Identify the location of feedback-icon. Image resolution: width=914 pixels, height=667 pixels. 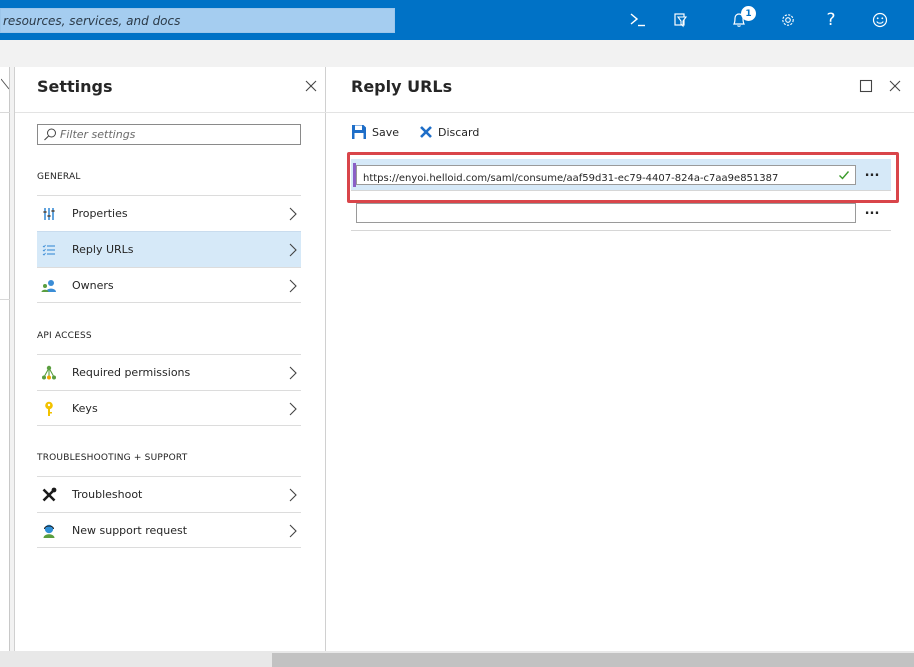
(880, 20).